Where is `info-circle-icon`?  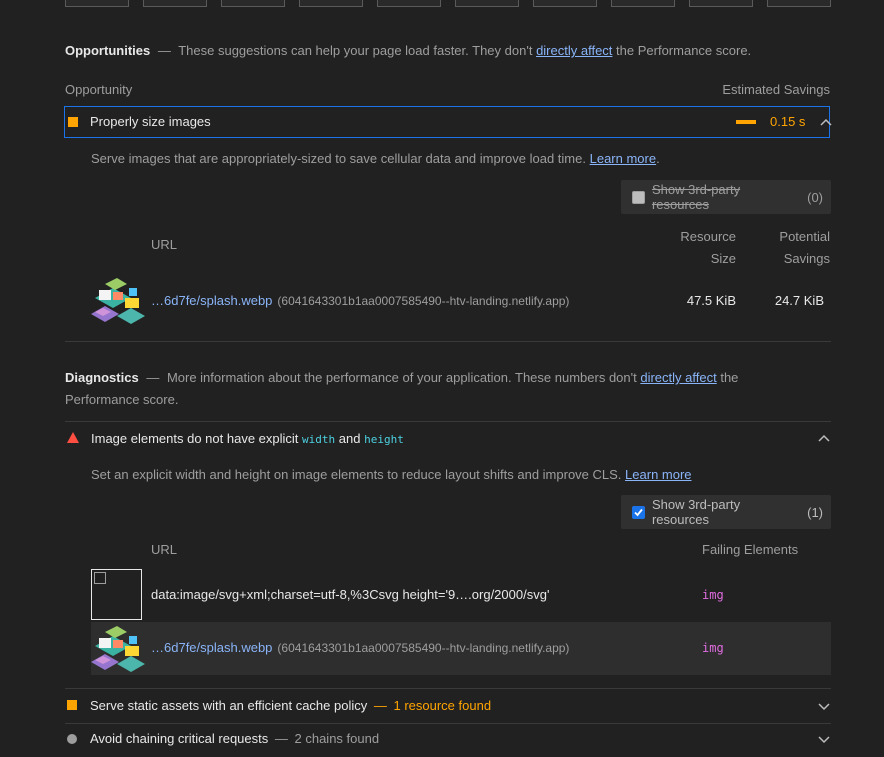
info-circle-icon is located at coordinates (72, 739).